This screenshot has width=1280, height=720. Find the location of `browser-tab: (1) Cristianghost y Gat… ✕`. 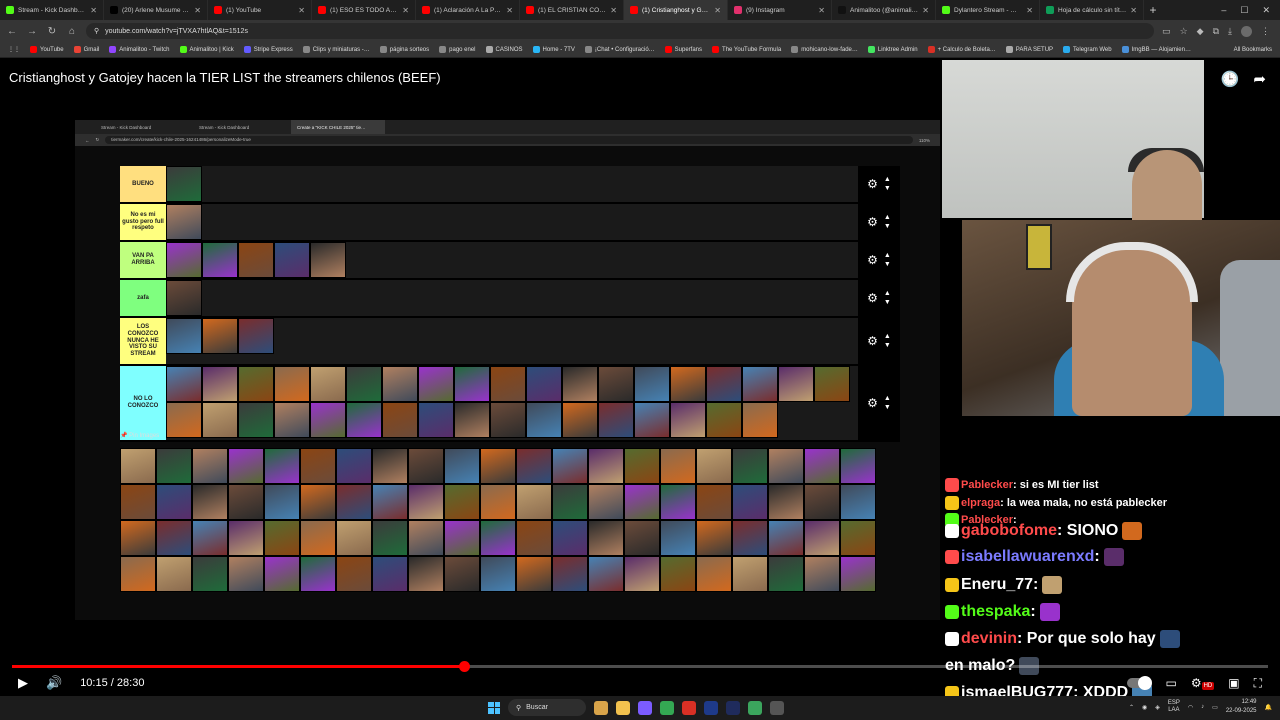

browser-tab: (1) Cristianghost y Gat… ✕ is located at coordinates (676, 10).